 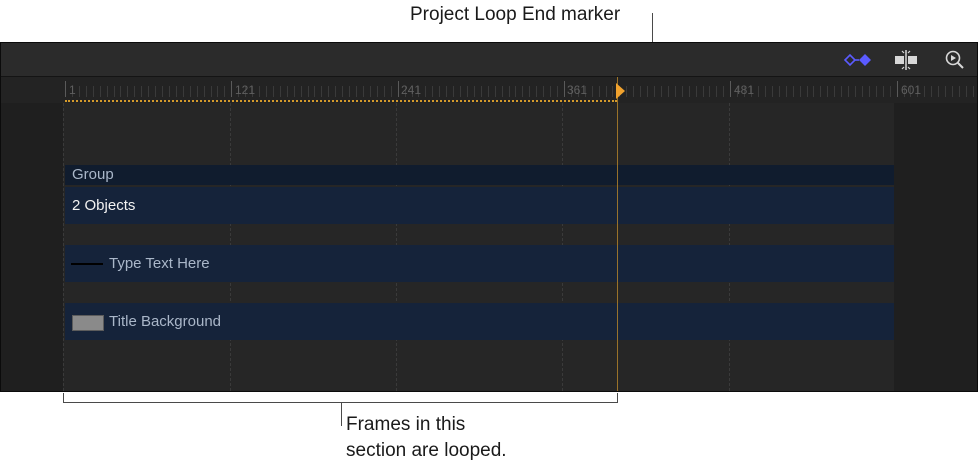 I want to click on group-label: Group, so click(x=93, y=174).